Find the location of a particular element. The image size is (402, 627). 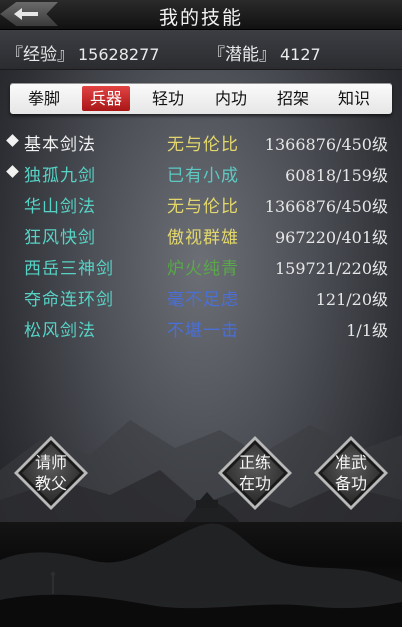

prepare-skill-button: 准武 备功 is located at coordinates (351, 473).